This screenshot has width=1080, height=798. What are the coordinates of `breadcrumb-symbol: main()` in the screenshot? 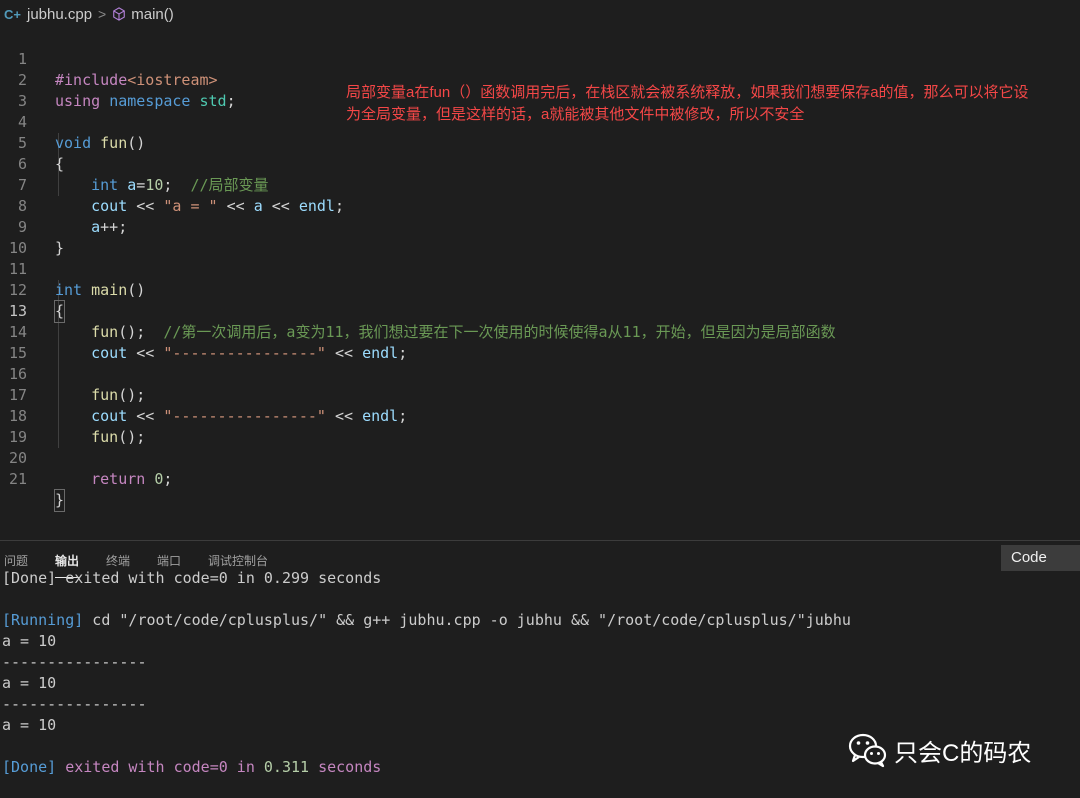 It's located at (152, 14).